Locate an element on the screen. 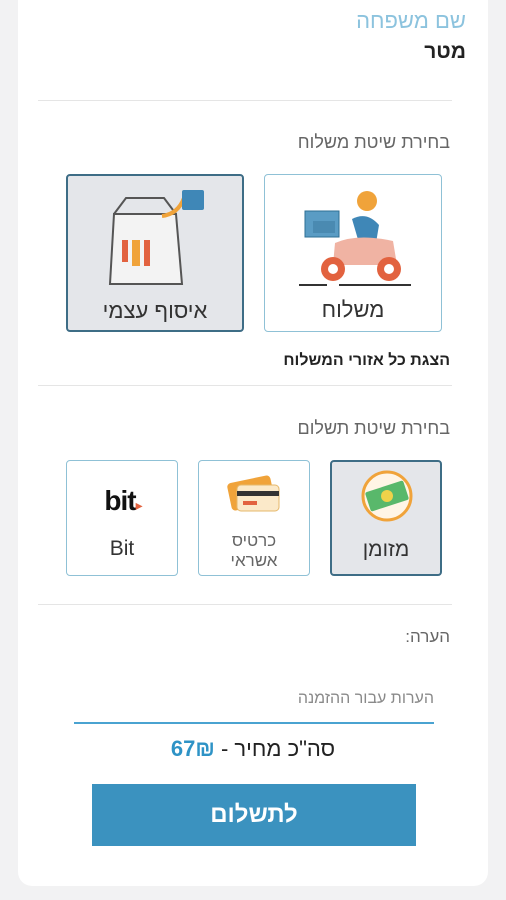  last-name-value: מטר is located at coordinates (445, 52).